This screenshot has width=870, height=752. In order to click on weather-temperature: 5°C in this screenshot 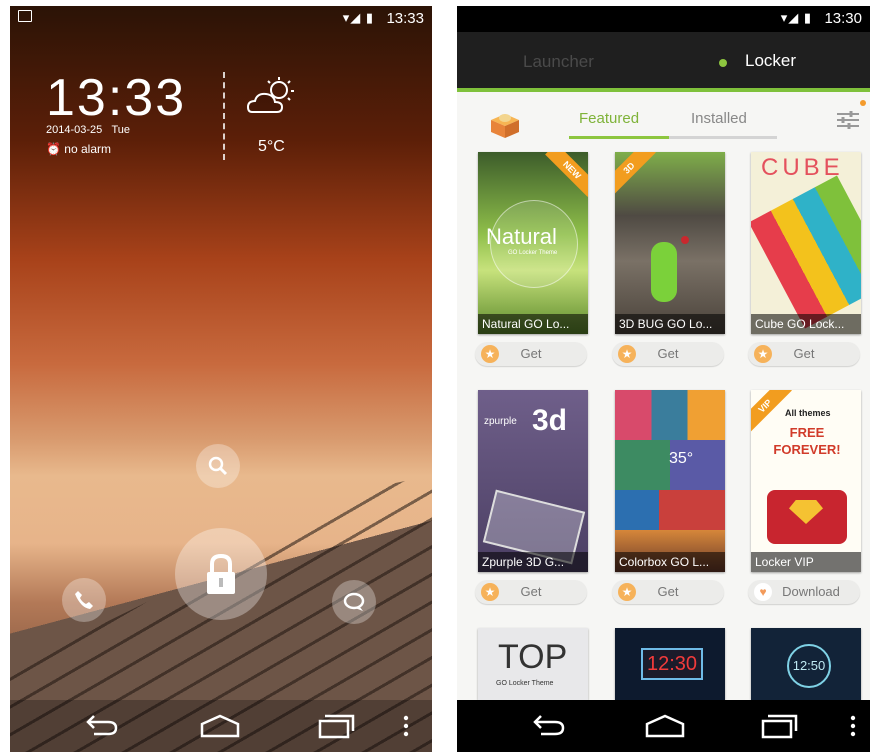, I will do `click(271, 146)`.